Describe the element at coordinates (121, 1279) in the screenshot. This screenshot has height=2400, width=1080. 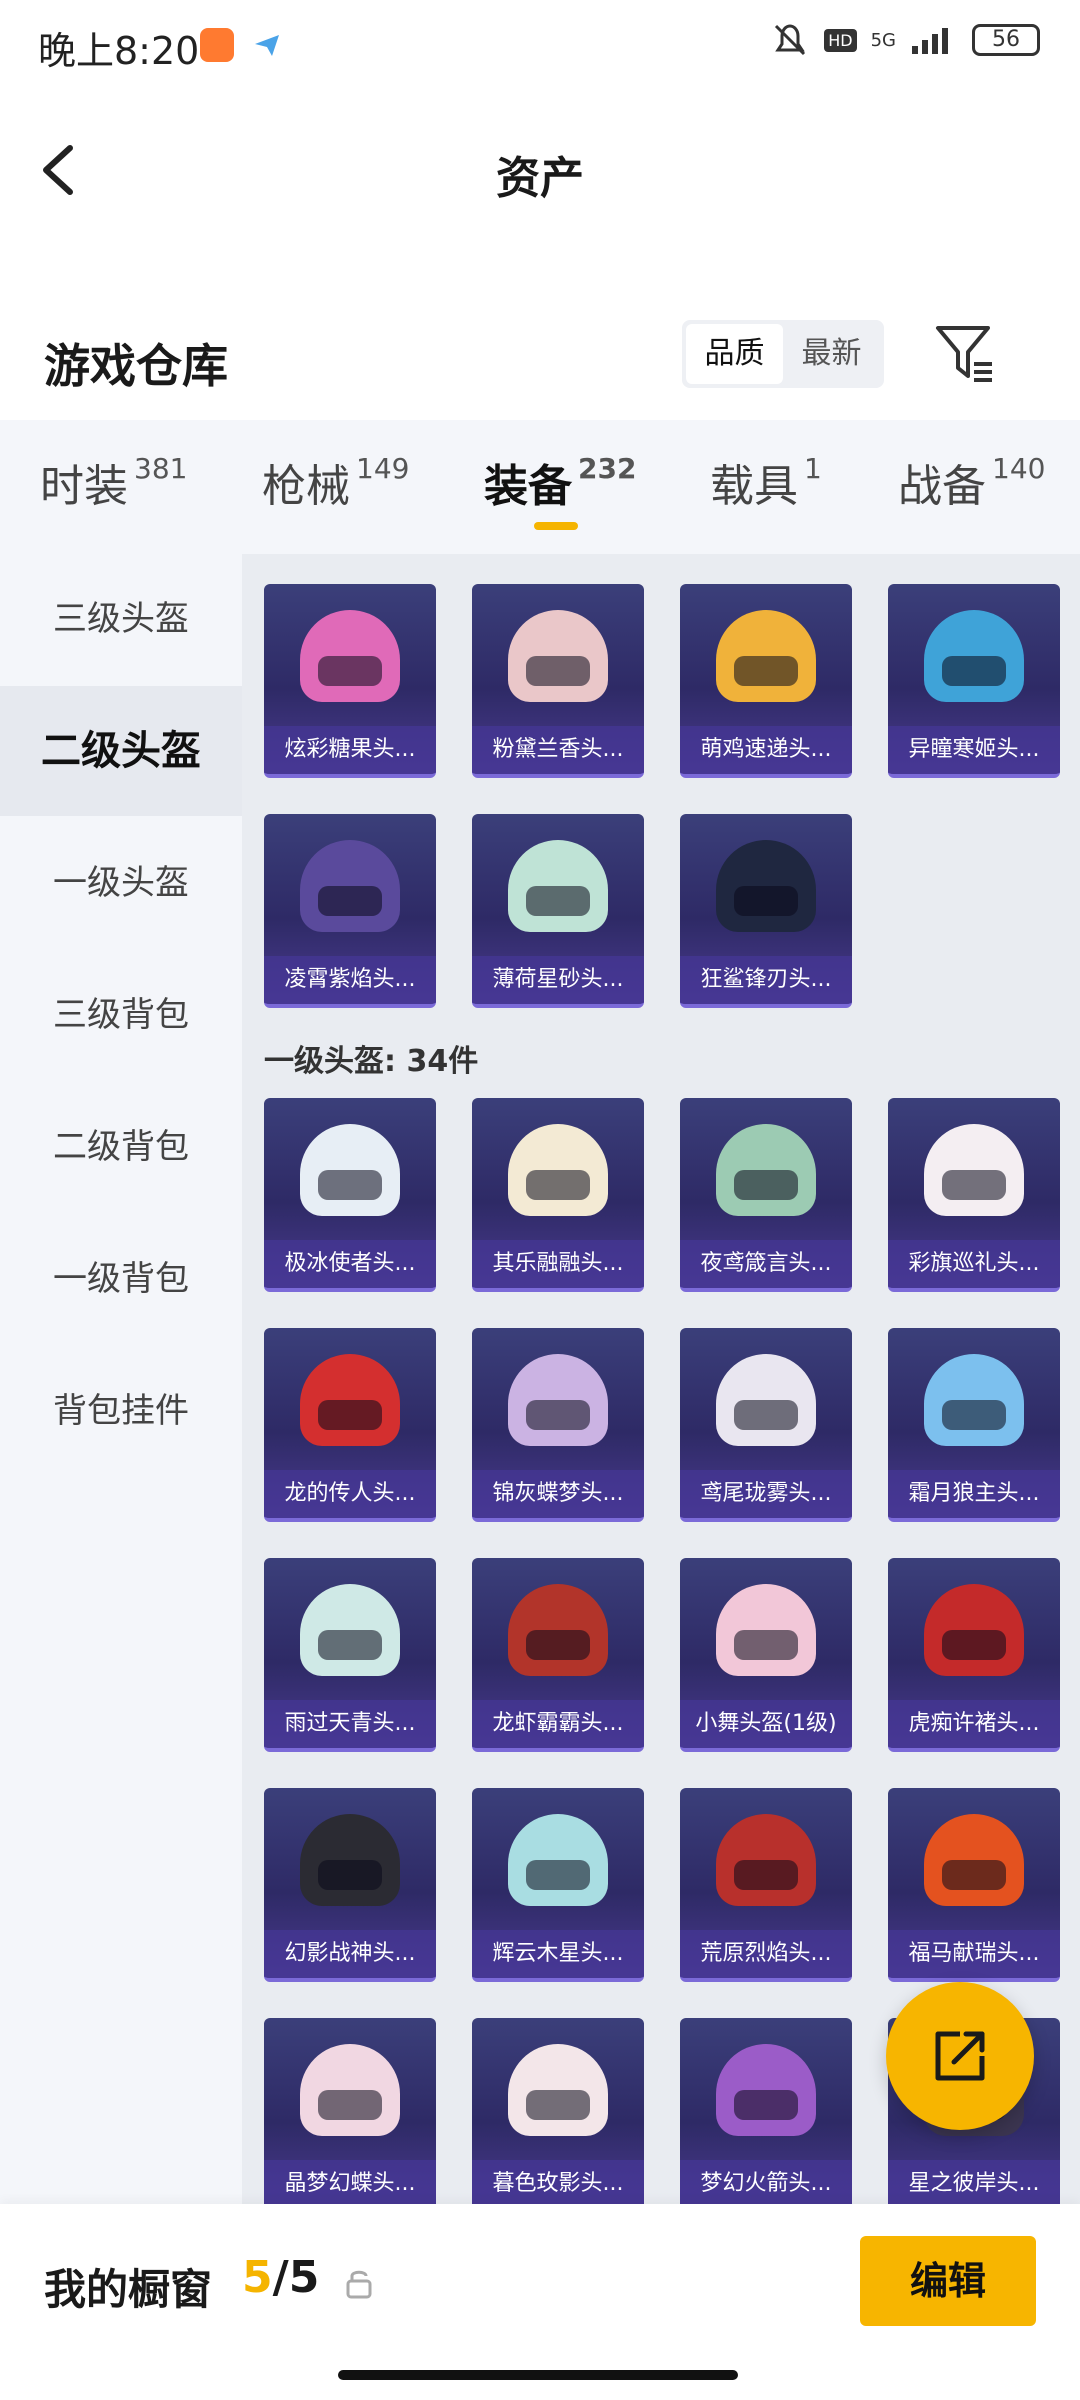
I see `sidebar-item-level1-backpack: 一级背包` at that location.